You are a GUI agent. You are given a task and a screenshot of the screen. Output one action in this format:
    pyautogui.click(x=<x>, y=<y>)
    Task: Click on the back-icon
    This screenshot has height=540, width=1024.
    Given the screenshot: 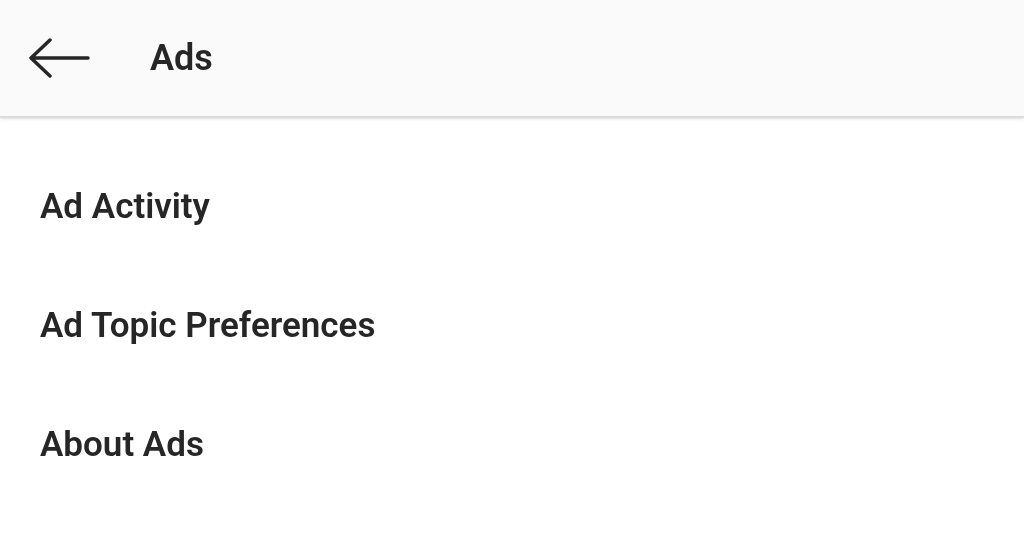 What is the action you would take?
    pyautogui.click(x=59, y=58)
    